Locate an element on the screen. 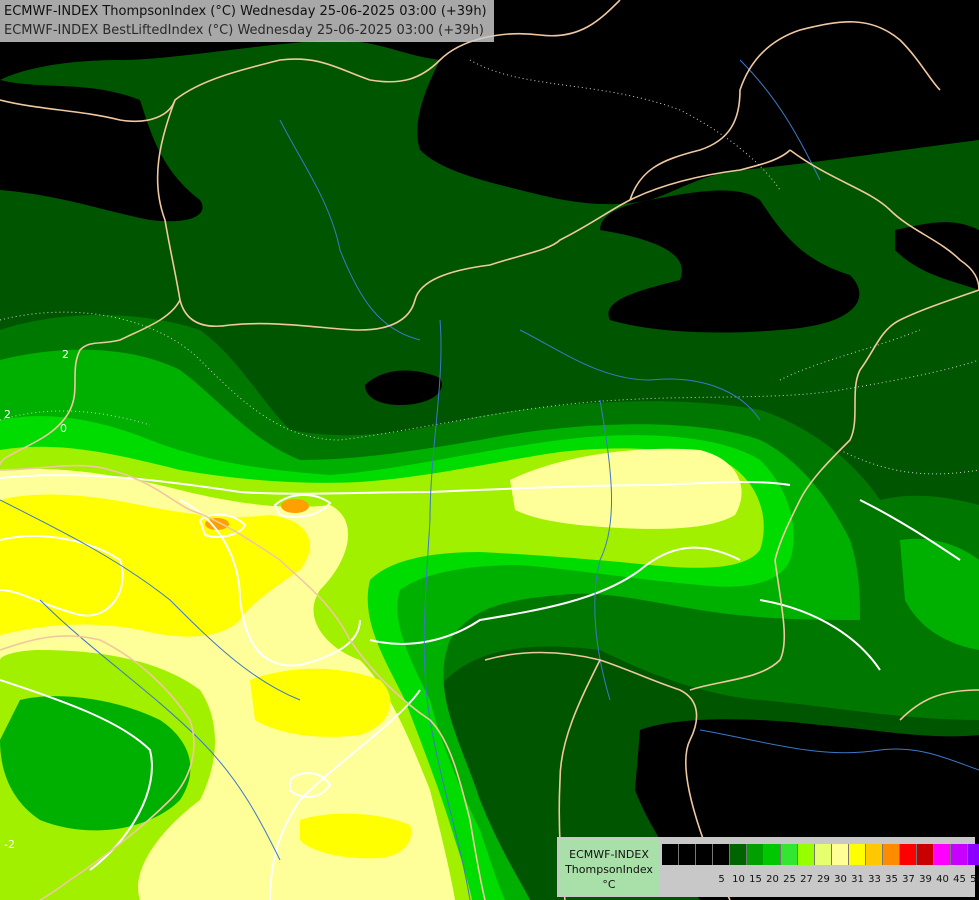 Image resolution: width=979 pixels, height=900 pixels. contour-label: 0 is located at coordinates (63, 428).